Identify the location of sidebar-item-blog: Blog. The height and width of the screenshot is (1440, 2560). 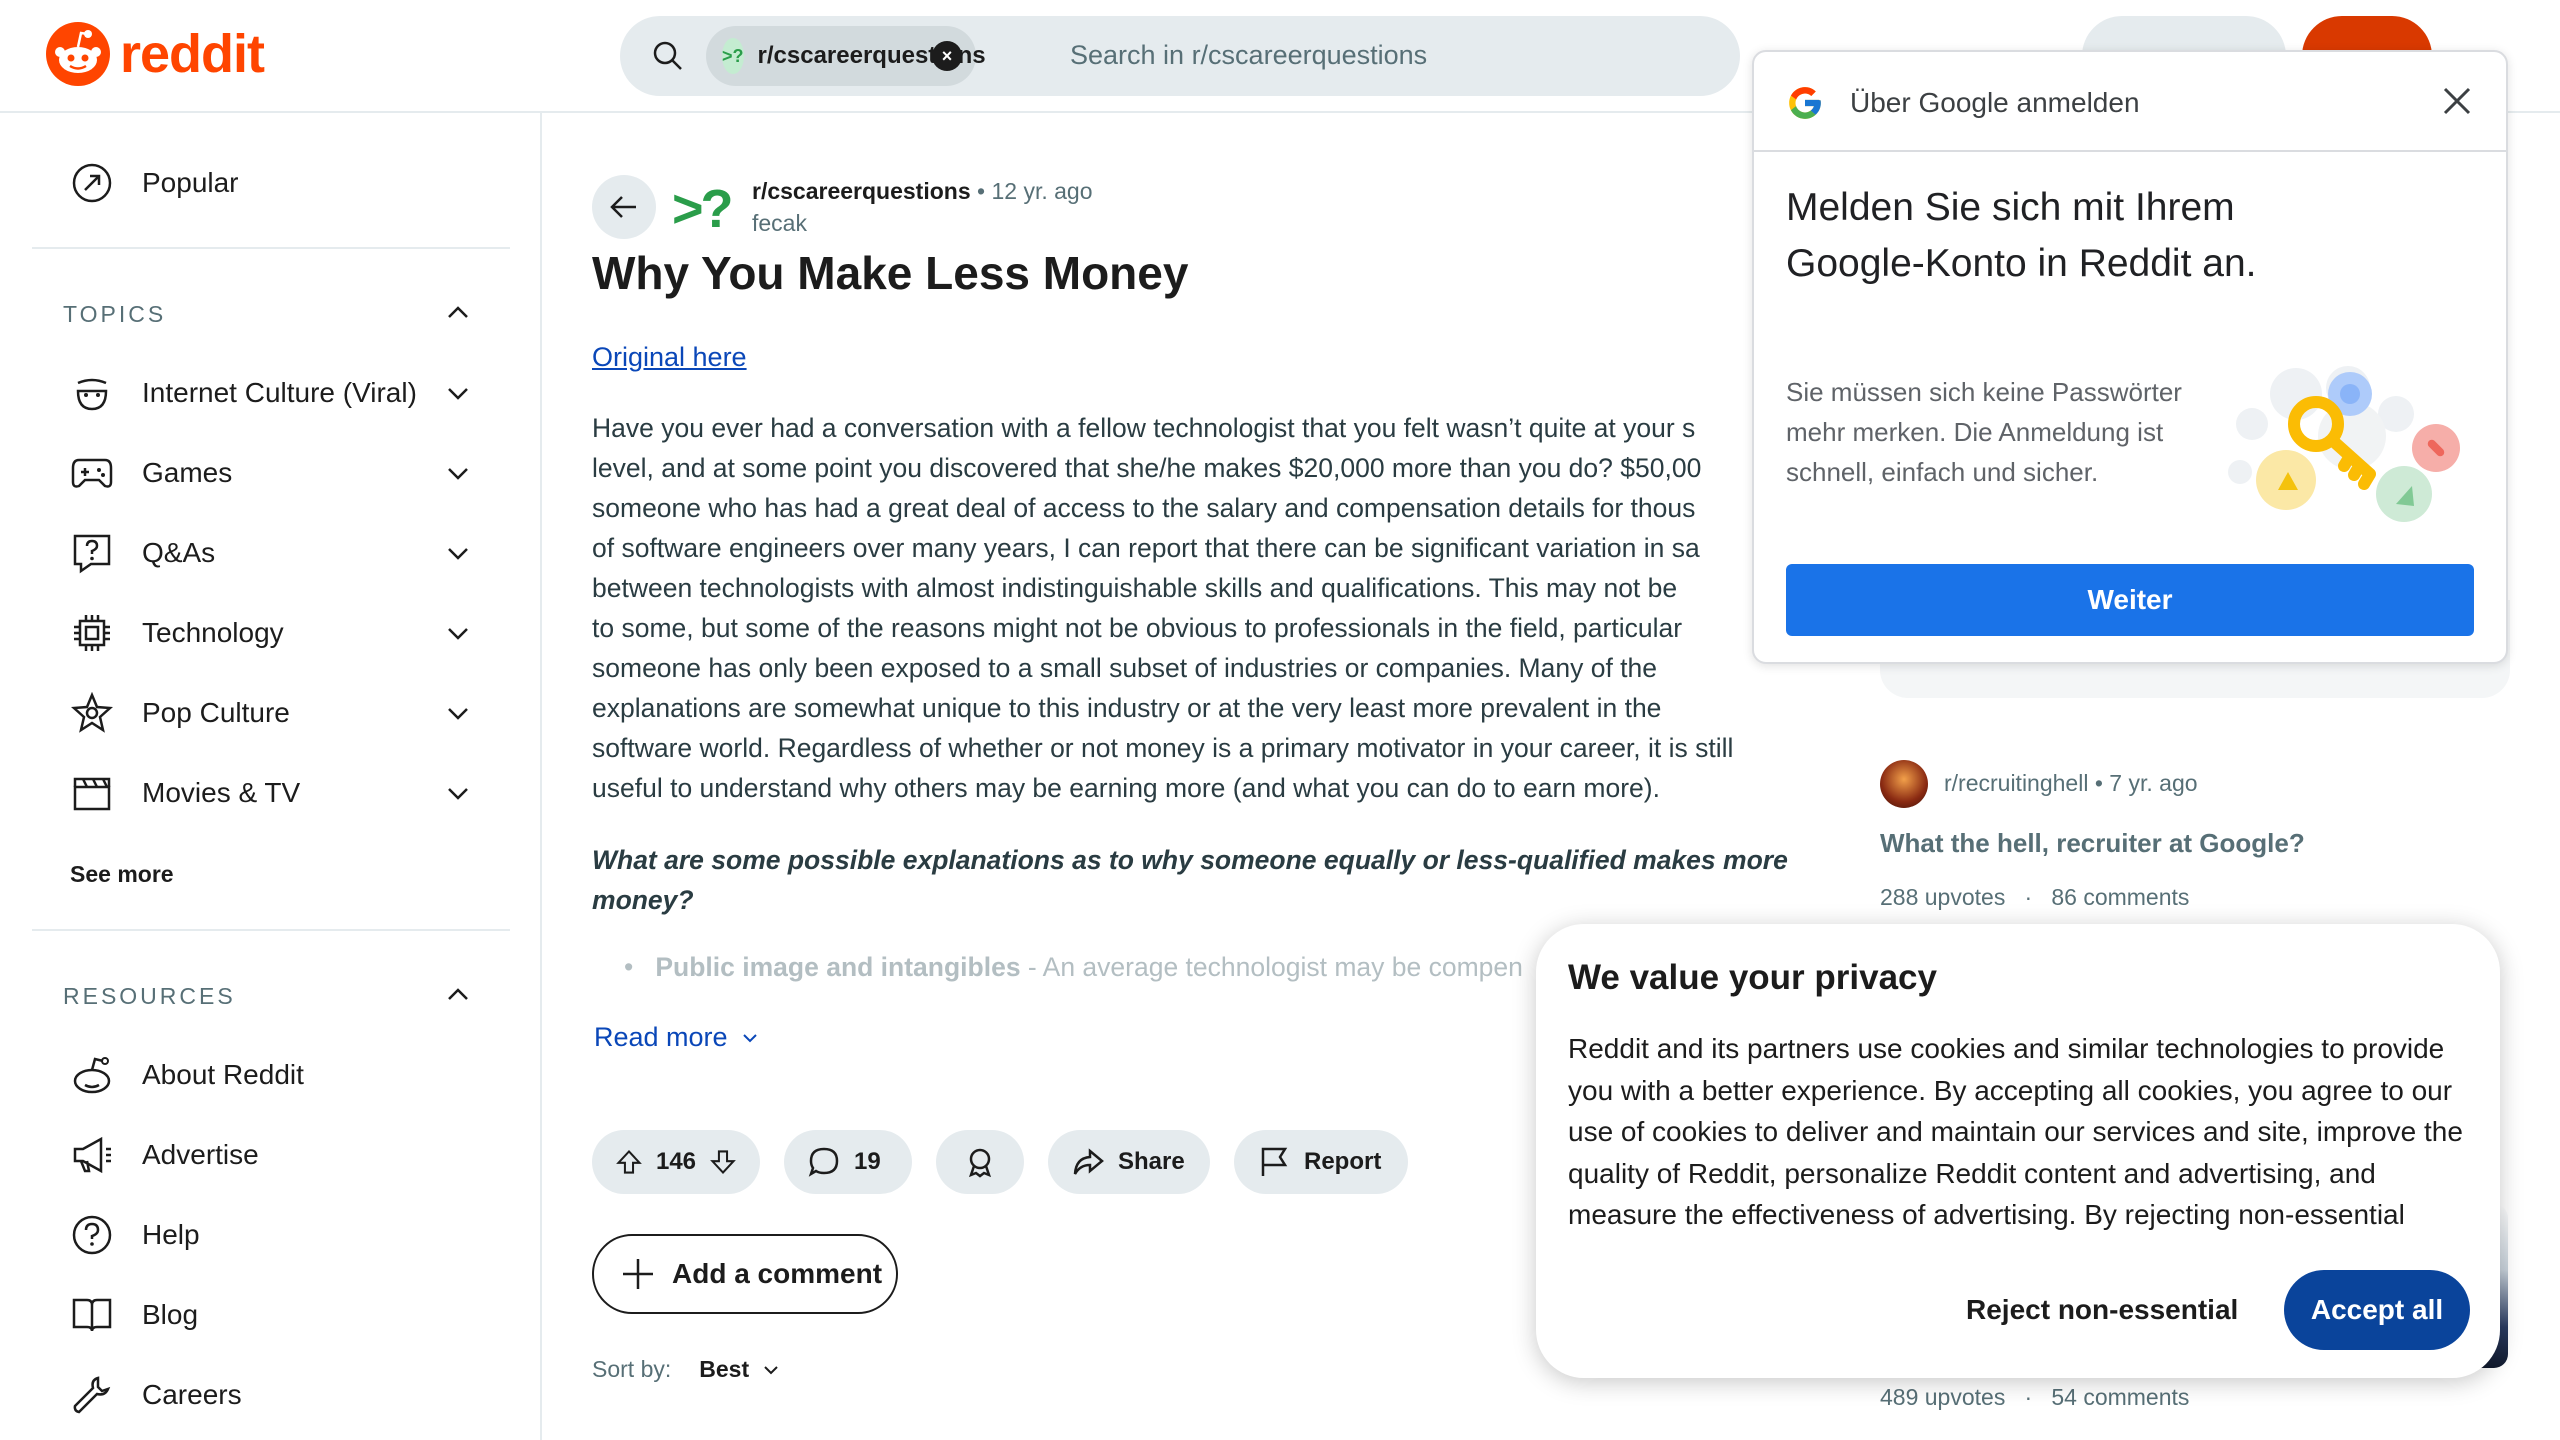
(134, 1315).